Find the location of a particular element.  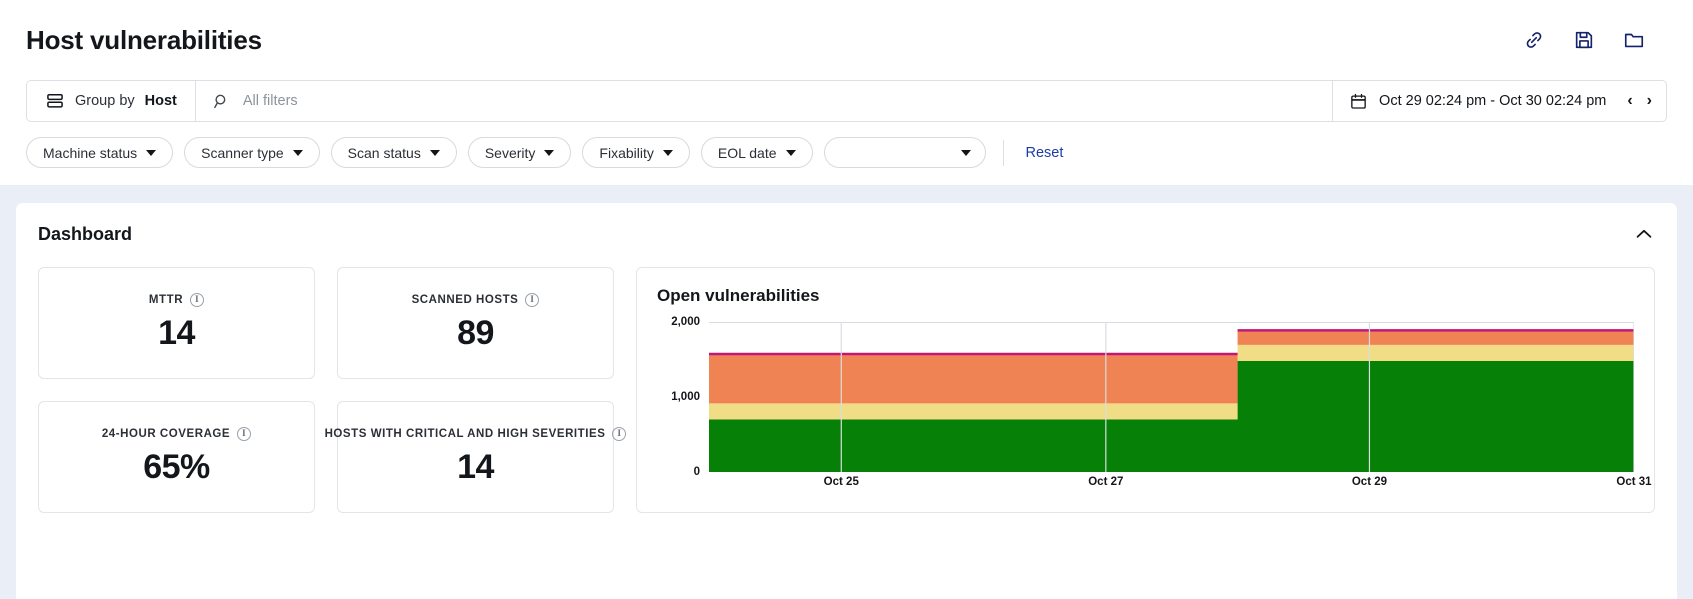

filter-chip-machine-status: Machine status is located at coordinates (100, 152).